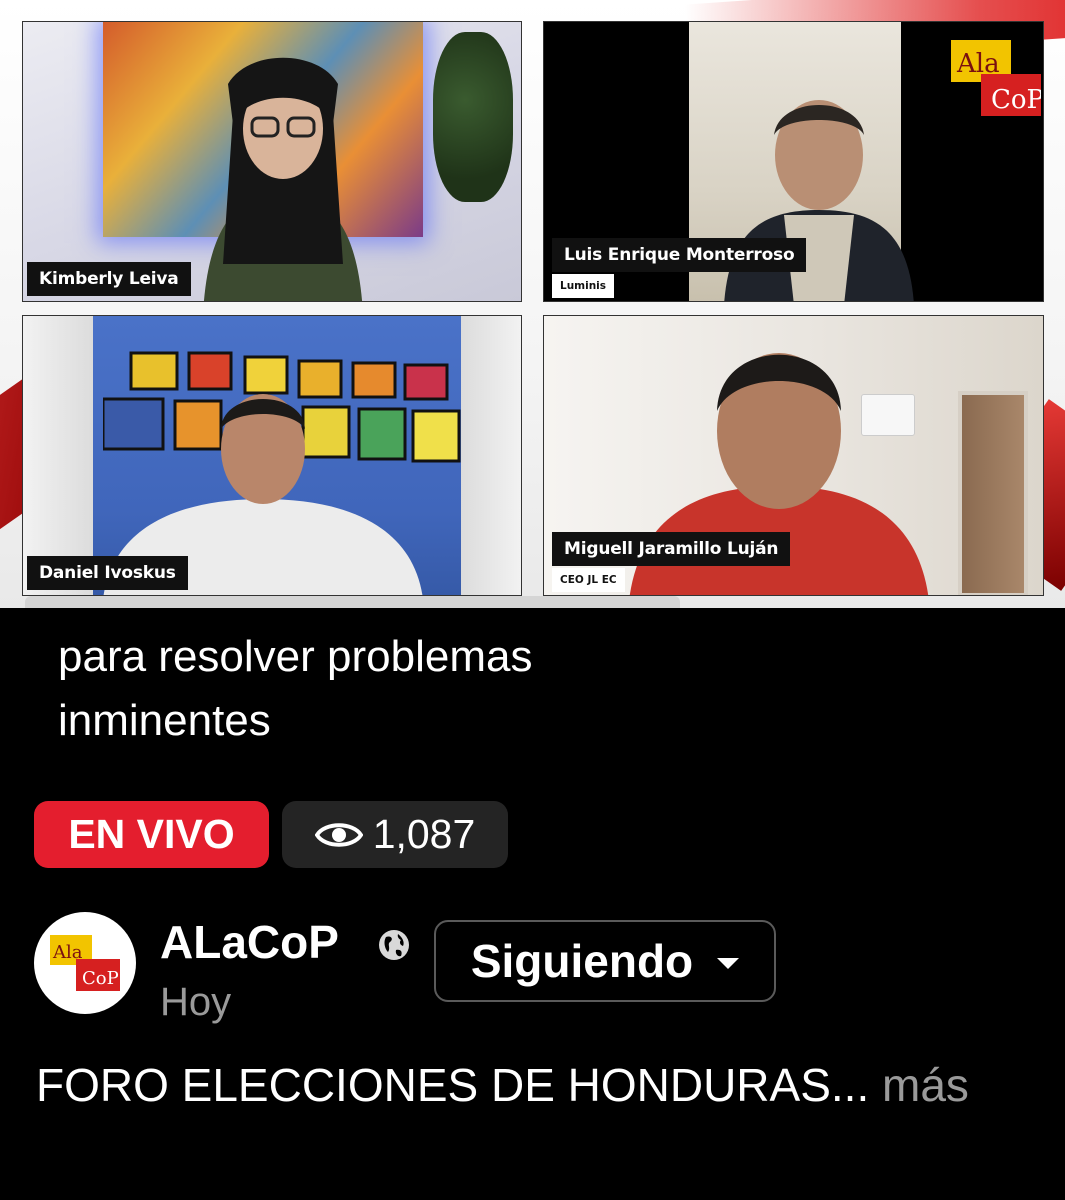 The width and height of the screenshot is (1065, 1200). I want to click on participant-name: Miguell Jaramillo Luján, so click(671, 549).